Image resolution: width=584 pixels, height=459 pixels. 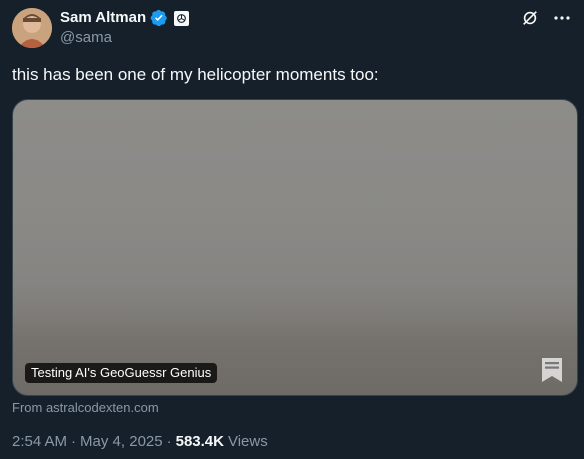 What do you see at coordinates (182, 18) in the screenshot?
I see `openai-logo-icon` at bounding box center [182, 18].